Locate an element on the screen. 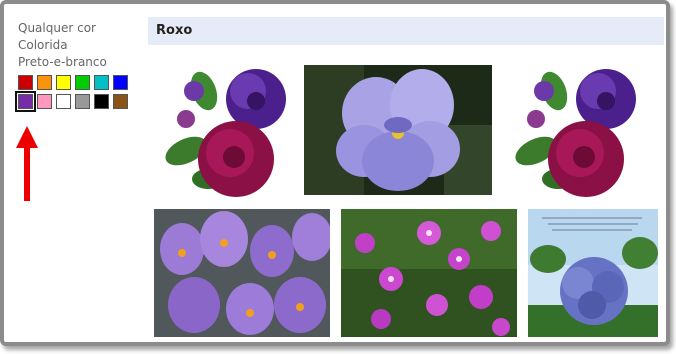 This screenshot has height=354, width=676. thumb-blue-hydrangea-card is located at coordinates (593, 273).